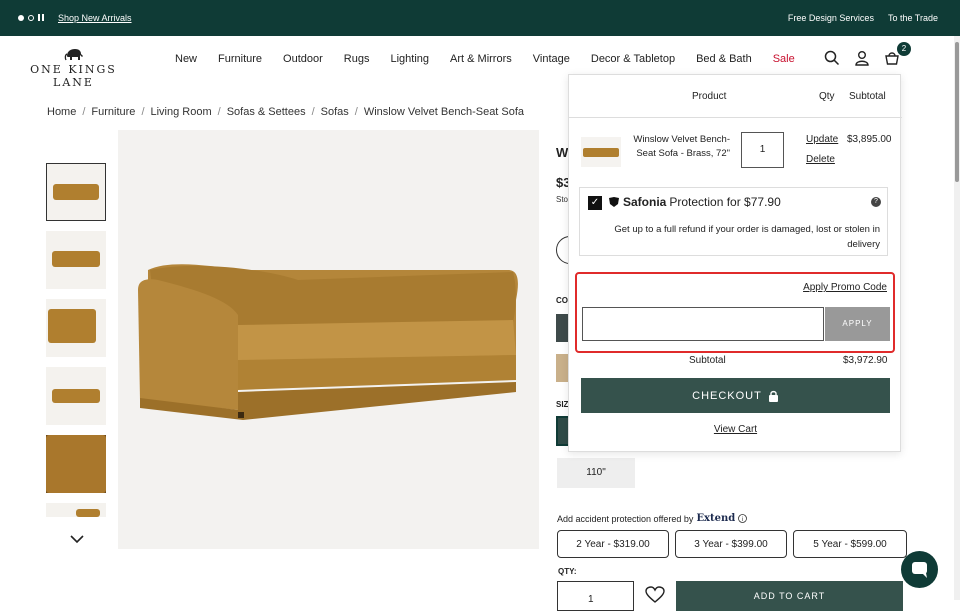 The height and width of the screenshot is (611, 960). What do you see at coordinates (709, 96) in the screenshot?
I see `header-product: Product` at bounding box center [709, 96].